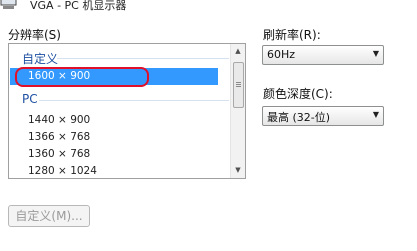 This screenshot has width=417, height=251. I want to click on resolution-label: 分辨率(S), so click(34, 35).